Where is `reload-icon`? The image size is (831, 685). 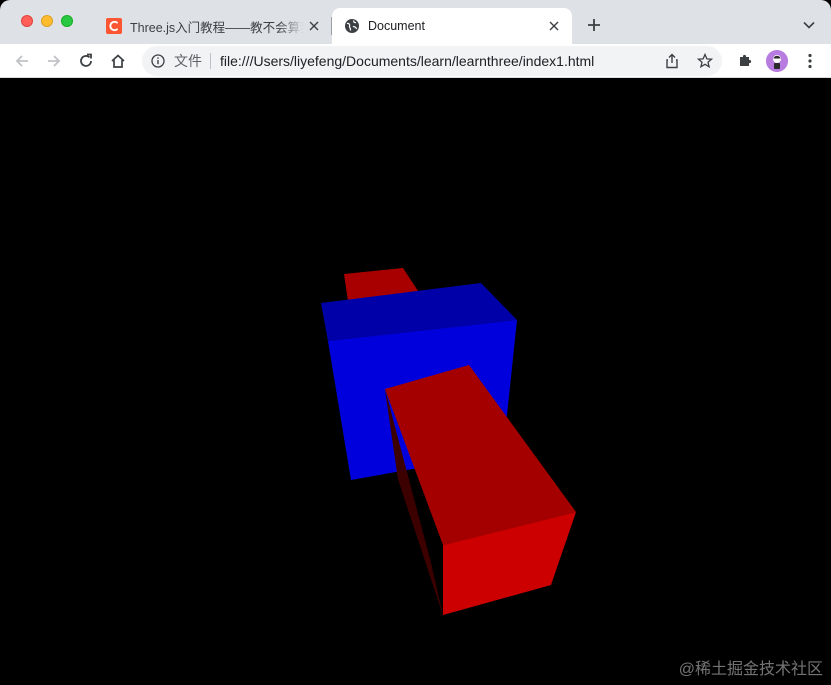
reload-icon is located at coordinates (86, 60).